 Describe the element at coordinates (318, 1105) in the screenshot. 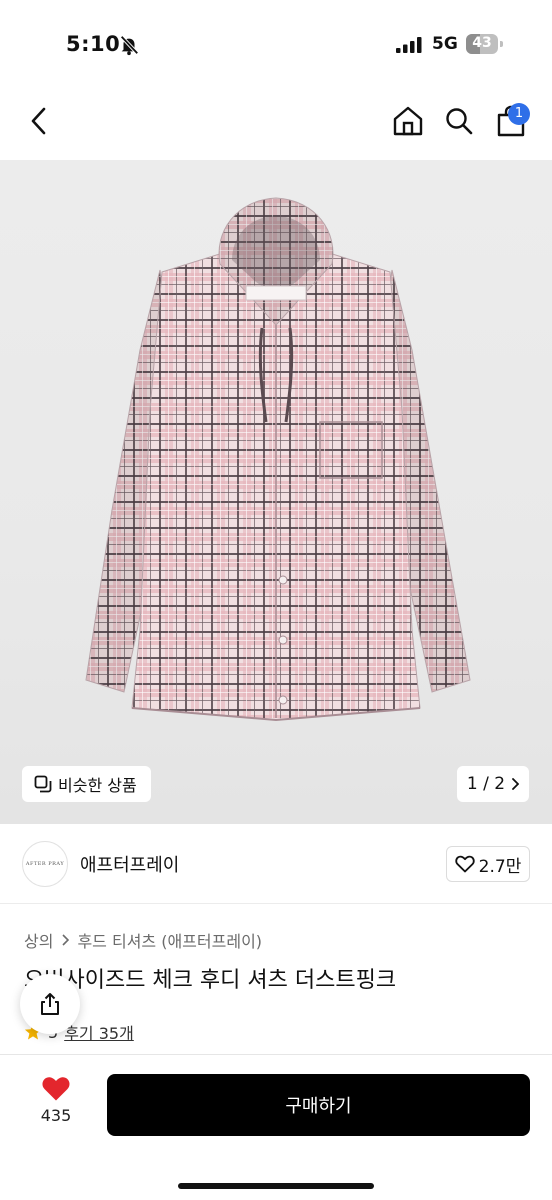

I see `buy-button: 구매하기` at that location.